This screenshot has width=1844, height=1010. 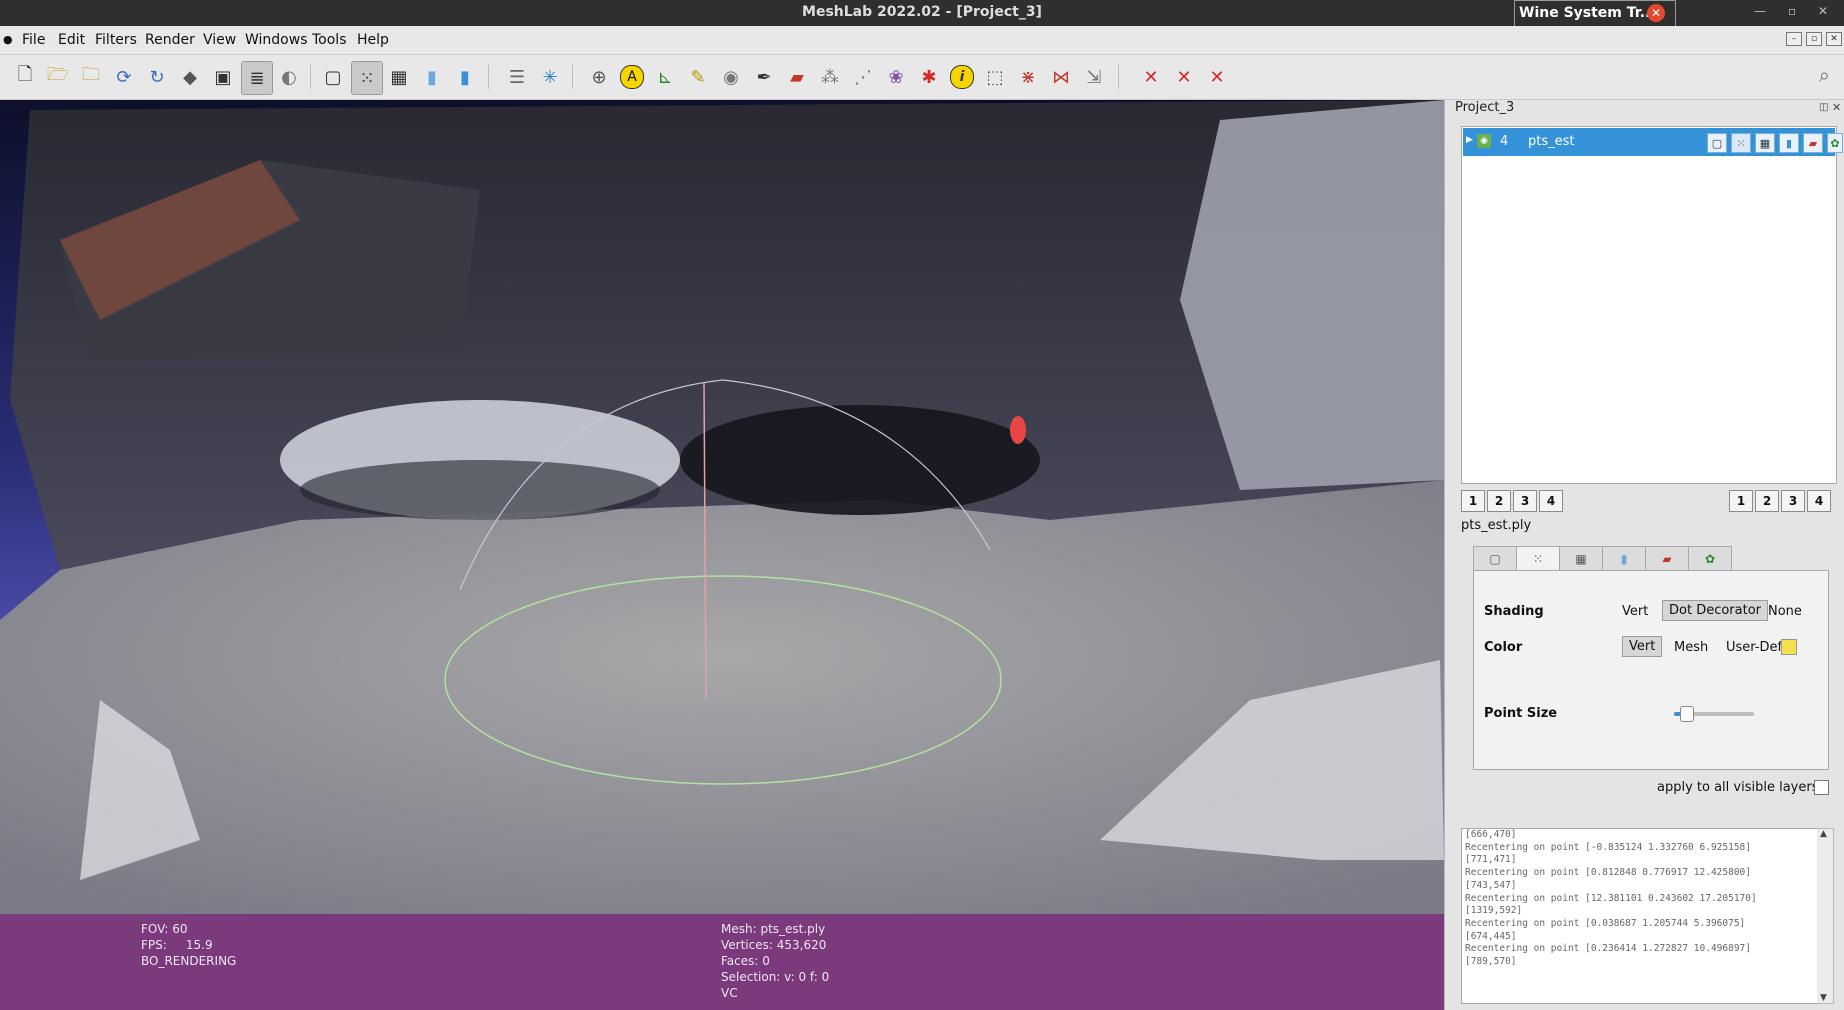 I want to click on layer-decorator-icon: ✿, so click(x=1835, y=143).